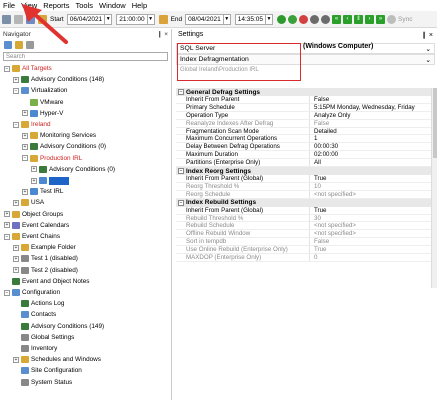  What do you see at coordinates (32, 236) in the screenshot?
I see `tree-item: − Event Chains` at bounding box center [32, 236].